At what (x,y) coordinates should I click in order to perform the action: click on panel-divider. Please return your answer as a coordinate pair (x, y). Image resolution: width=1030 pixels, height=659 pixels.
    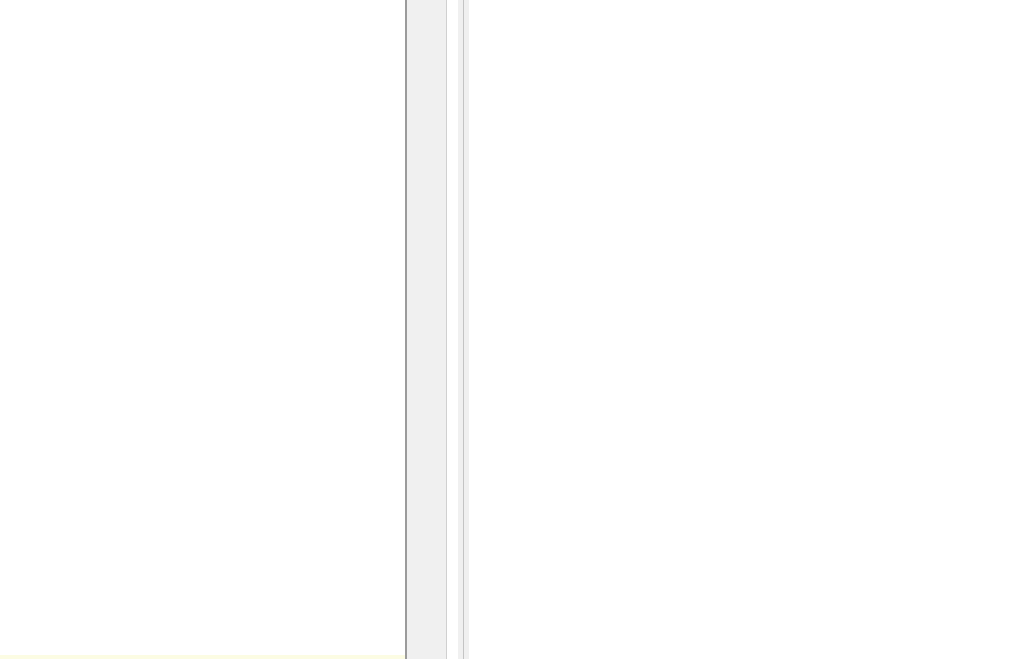
    Looking at the image, I should click on (406, 329).